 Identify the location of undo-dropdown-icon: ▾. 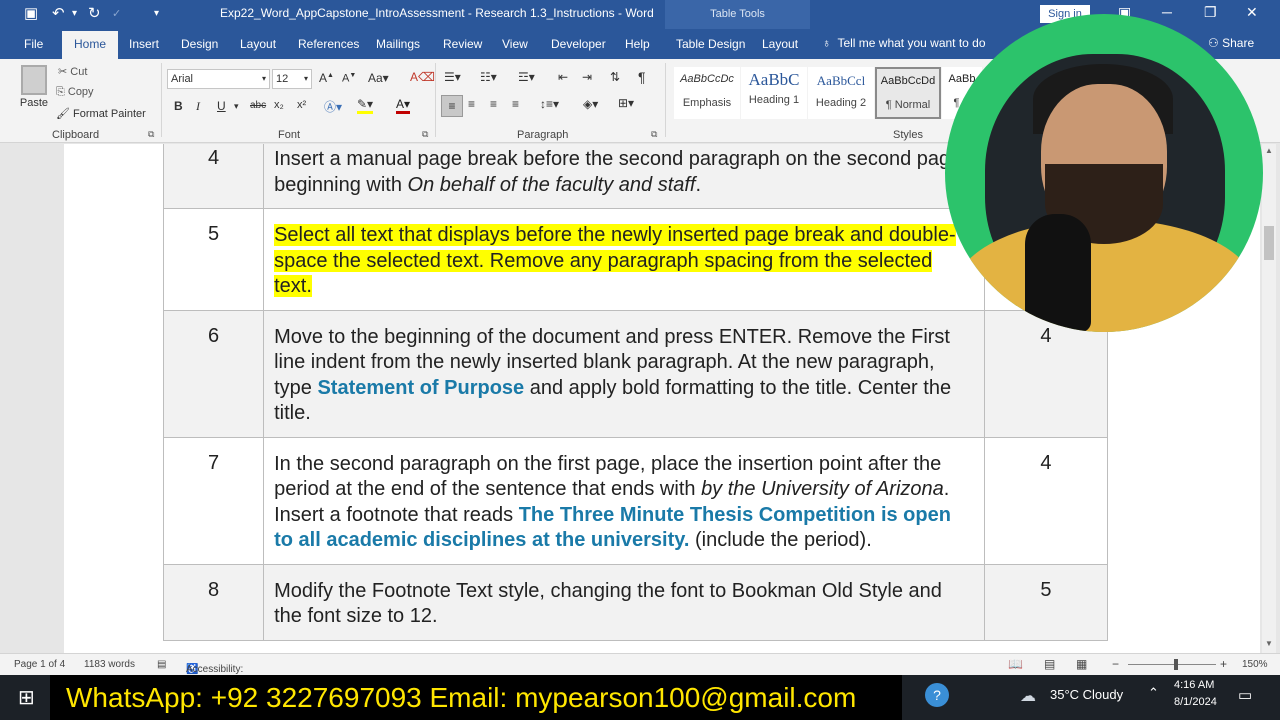
(74, 14).